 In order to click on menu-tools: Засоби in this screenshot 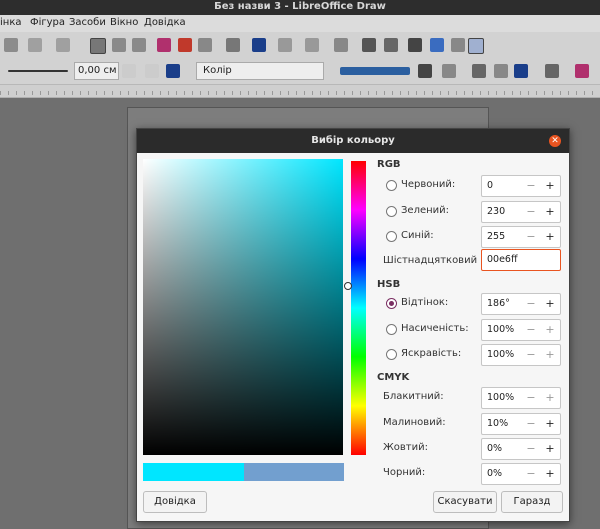, I will do `click(87, 22)`.